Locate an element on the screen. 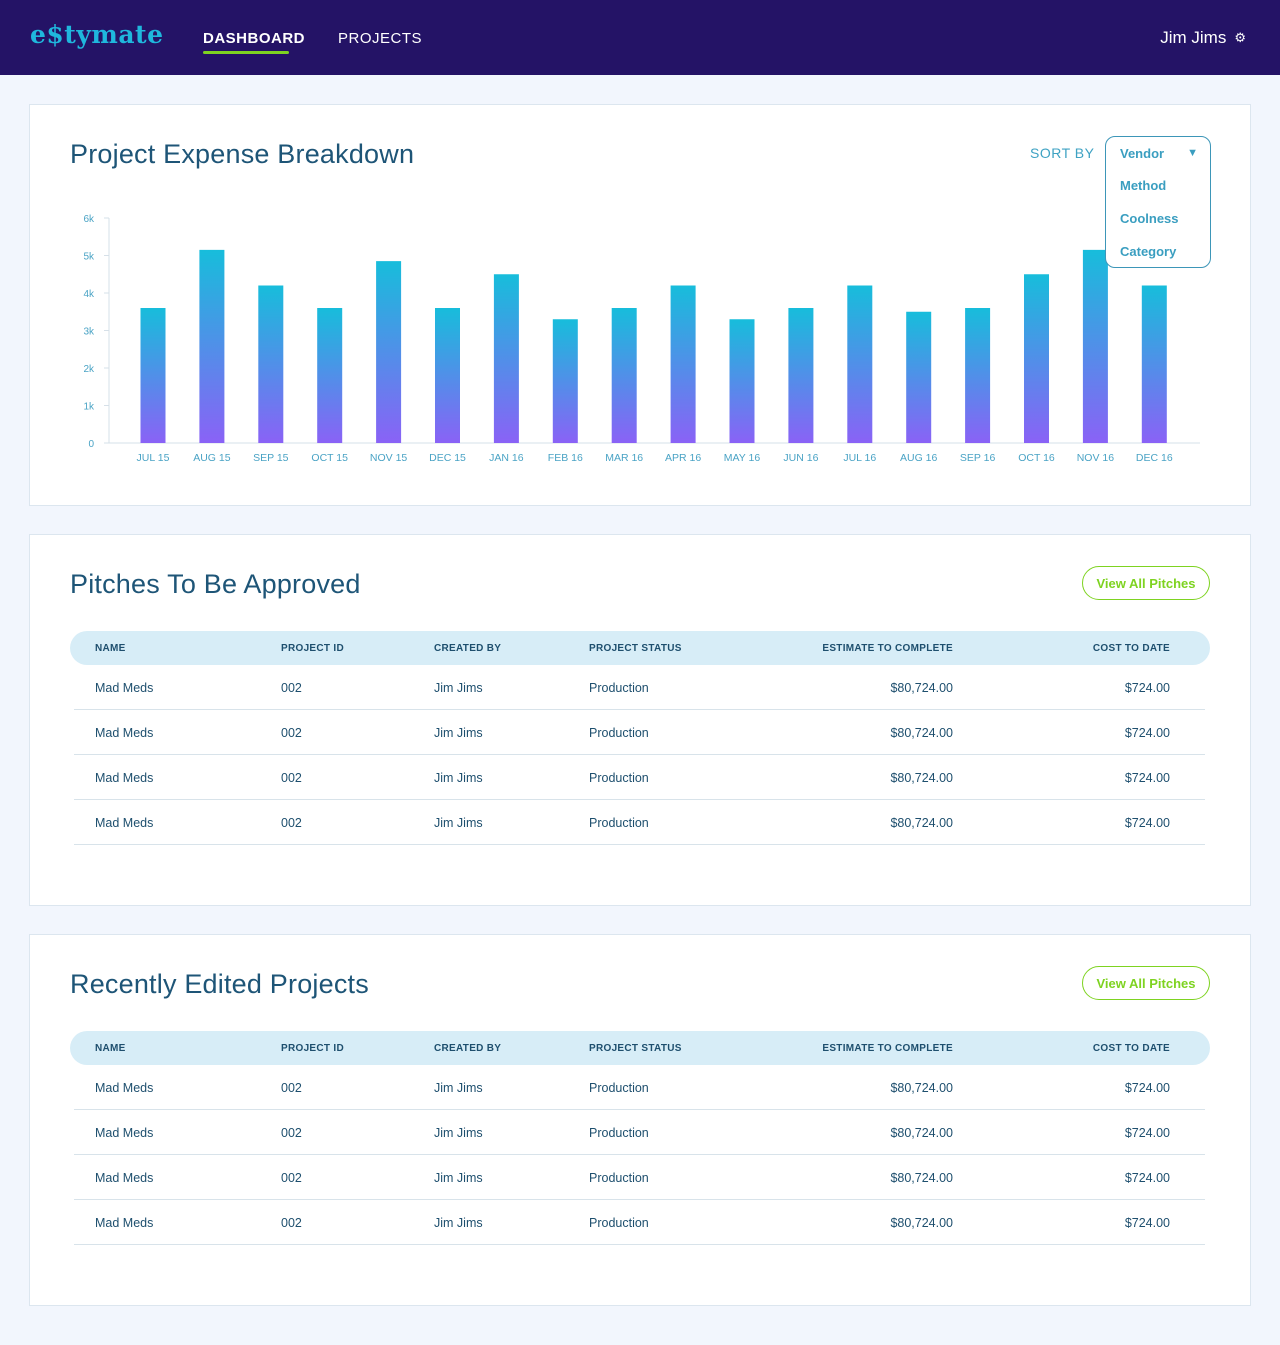 The width and height of the screenshot is (1280, 1345). x-tick-label: JUN 16 is located at coordinates (800, 458).